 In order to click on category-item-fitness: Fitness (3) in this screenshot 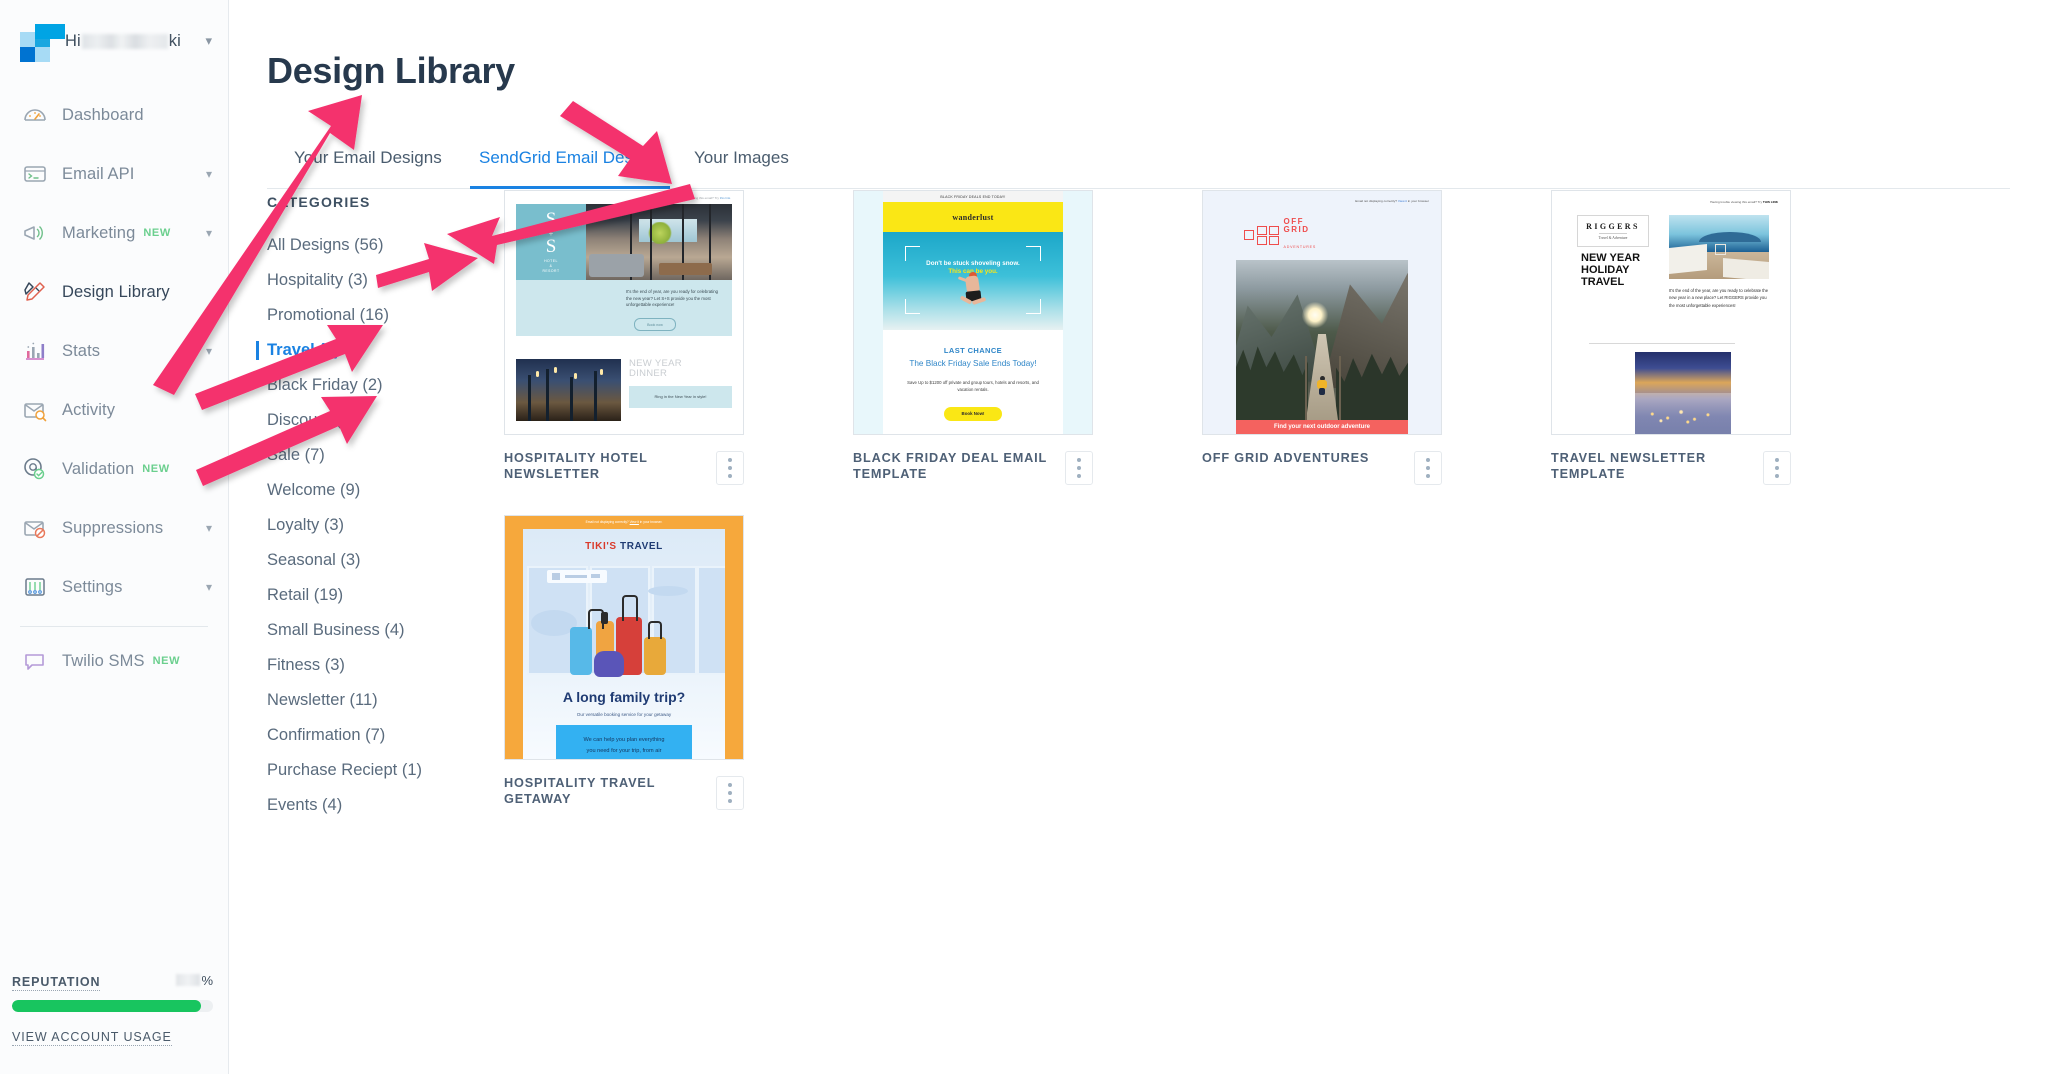, I will do `click(372, 665)`.